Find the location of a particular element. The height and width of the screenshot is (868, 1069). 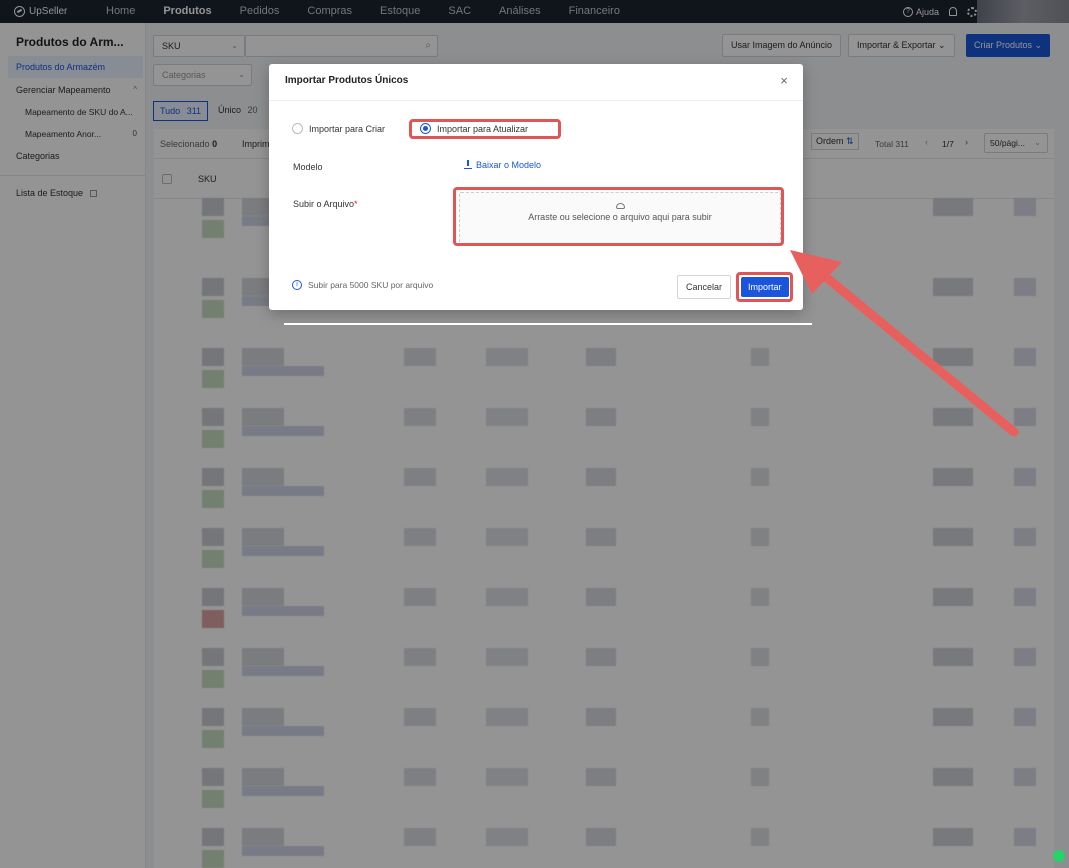

annotation-arrow is located at coordinates (904, 343).